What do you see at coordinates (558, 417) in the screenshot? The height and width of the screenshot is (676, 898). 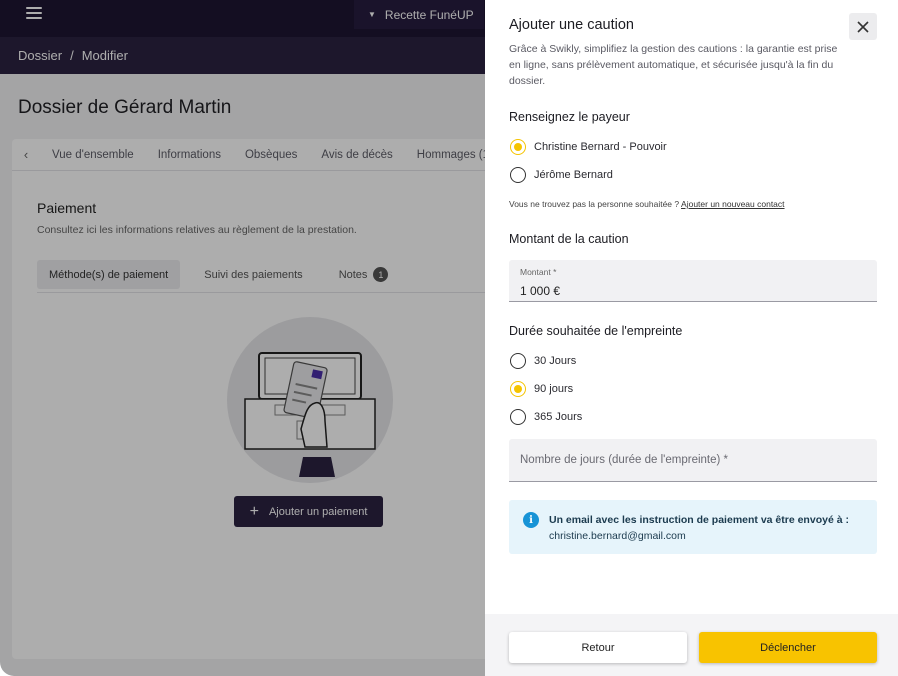 I see `duration-option-label: 365 Jours` at bounding box center [558, 417].